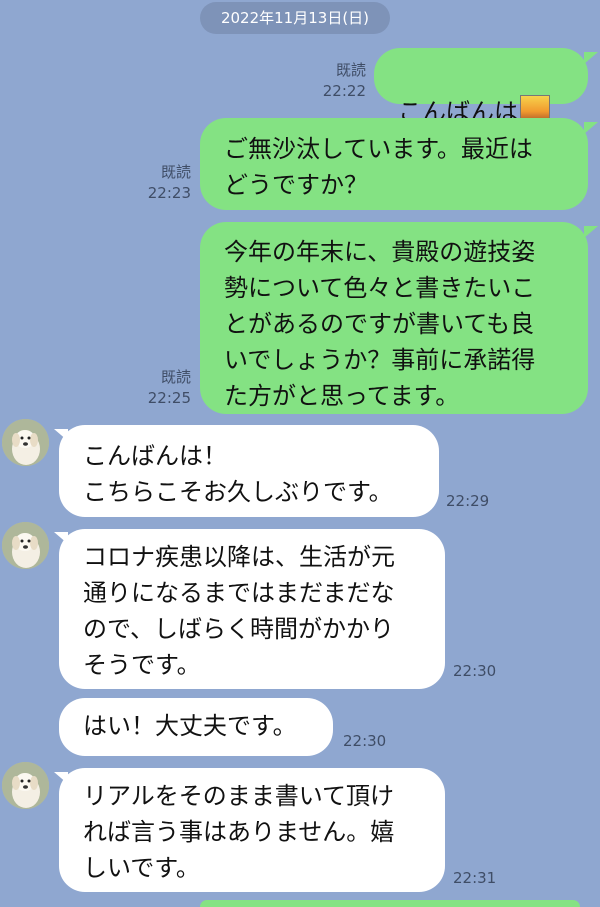 This screenshot has height=907, width=600. I want to click on message-meta: 既読 22:23, so click(151, 183).